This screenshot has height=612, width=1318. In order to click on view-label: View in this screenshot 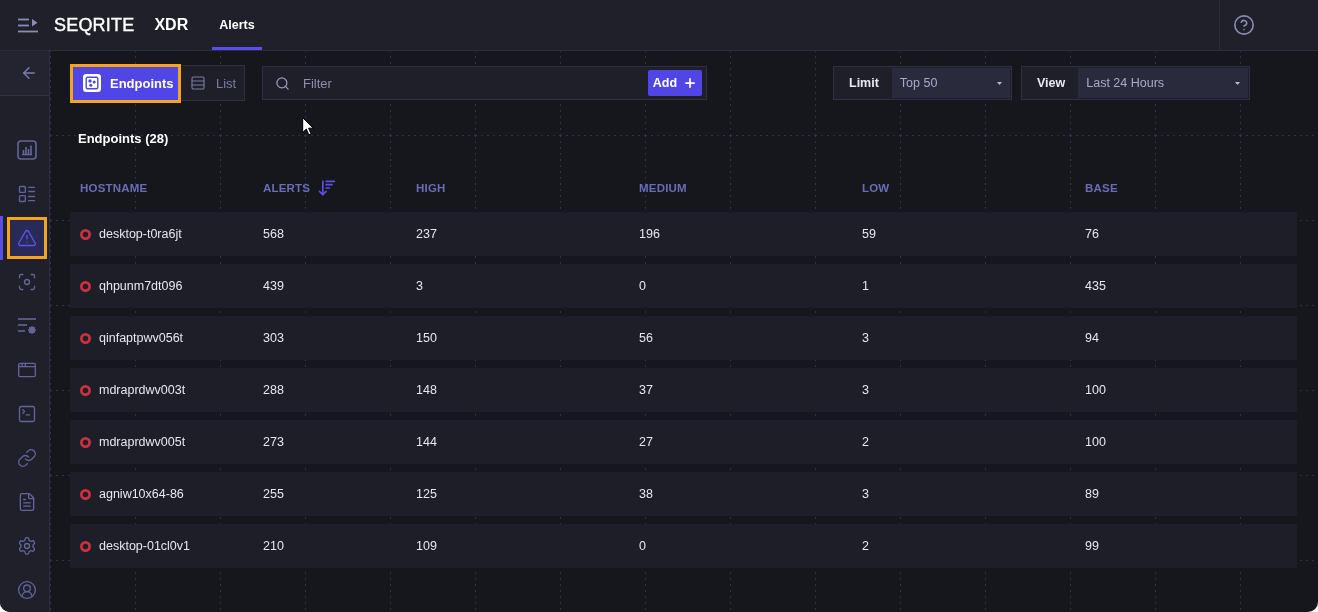, I will do `click(1051, 83)`.